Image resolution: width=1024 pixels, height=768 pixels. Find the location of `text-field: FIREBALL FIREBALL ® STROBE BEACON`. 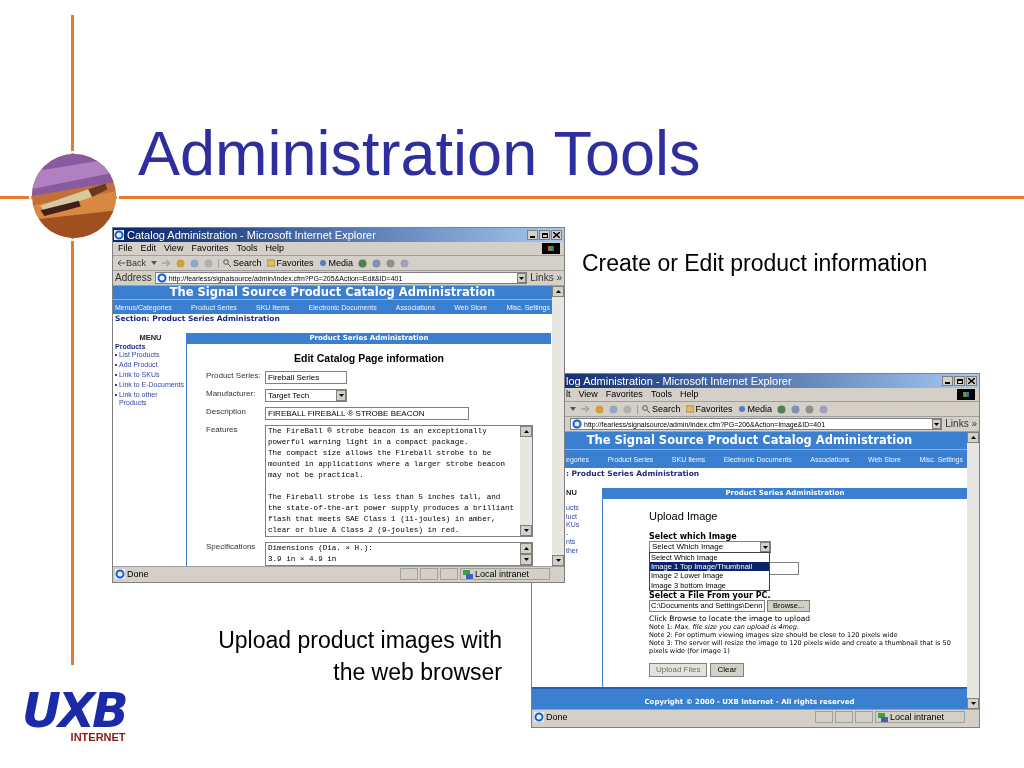

text-field: FIREBALL FIREBALL ® STROBE BEACON is located at coordinates (367, 413).